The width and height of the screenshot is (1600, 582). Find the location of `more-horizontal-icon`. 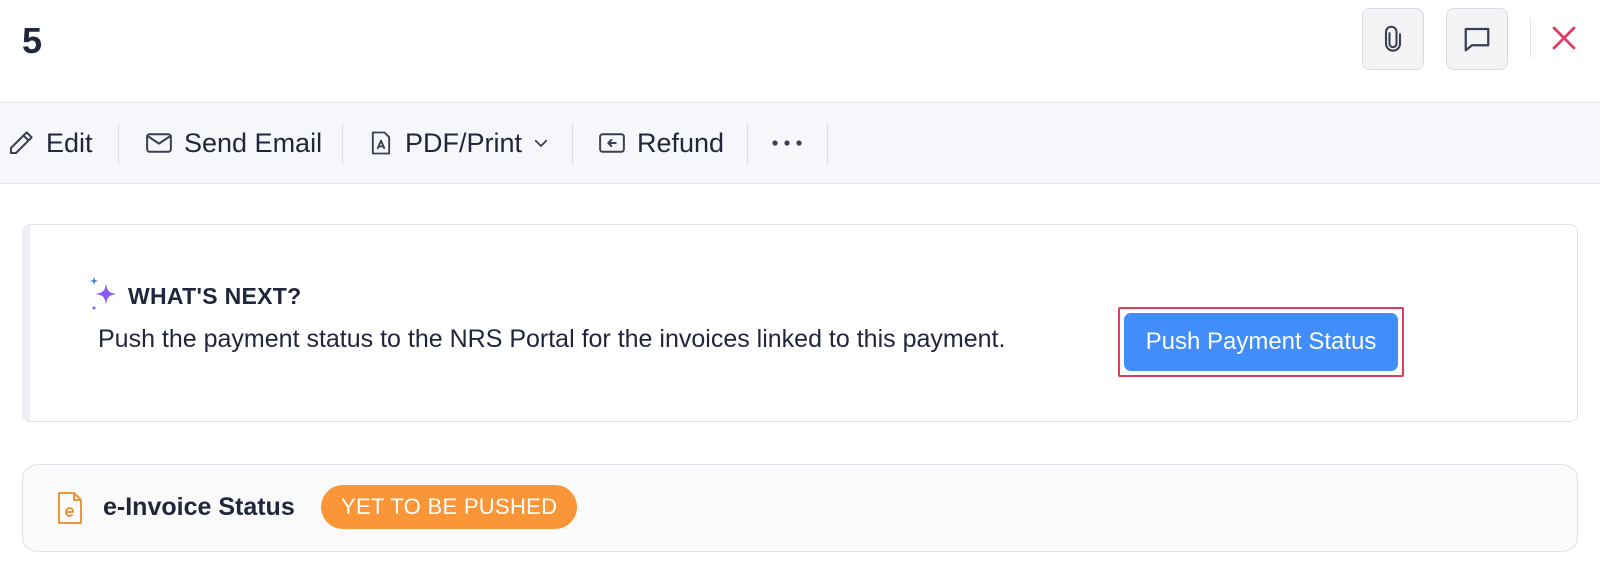

more-horizontal-icon is located at coordinates (787, 143).